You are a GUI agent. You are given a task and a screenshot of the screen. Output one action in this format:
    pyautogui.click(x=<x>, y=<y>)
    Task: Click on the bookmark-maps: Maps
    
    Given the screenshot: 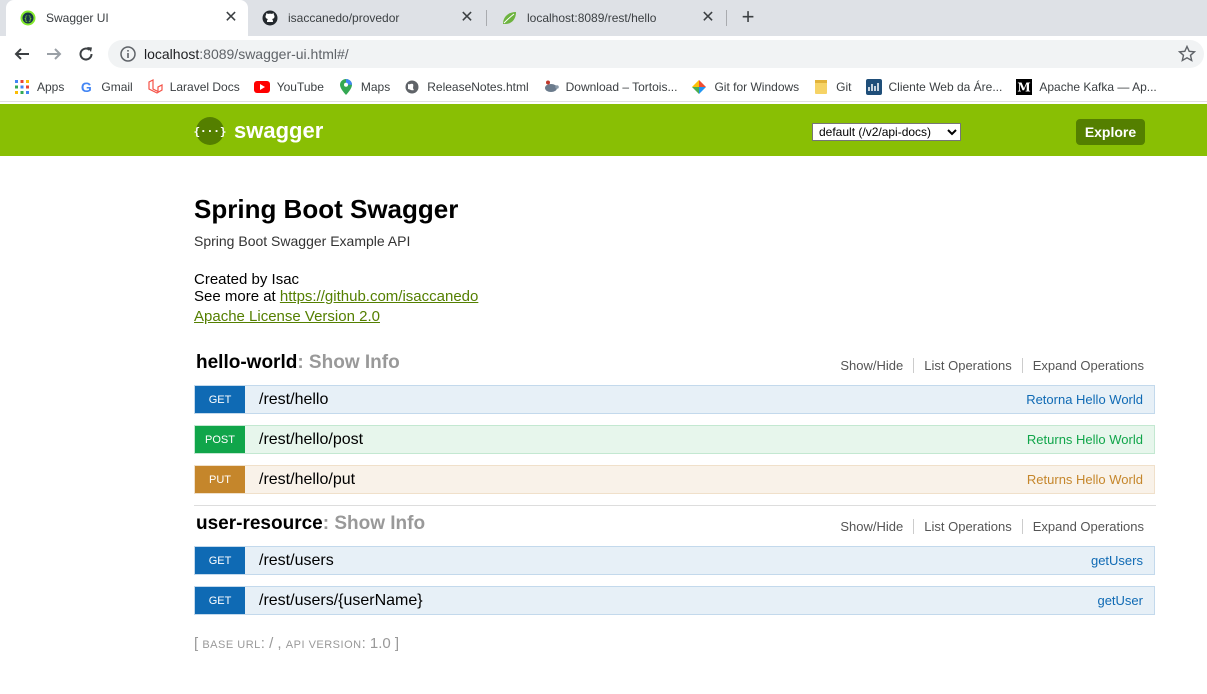 What is the action you would take?
    pyautogui.click(x=364, y=86)
    